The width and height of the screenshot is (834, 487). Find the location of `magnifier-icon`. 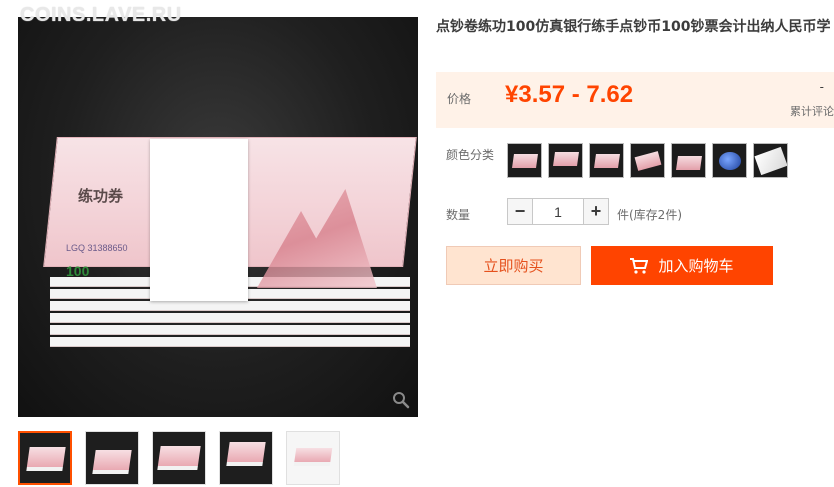

magnifier-icon is located at coordinates (401, 400).